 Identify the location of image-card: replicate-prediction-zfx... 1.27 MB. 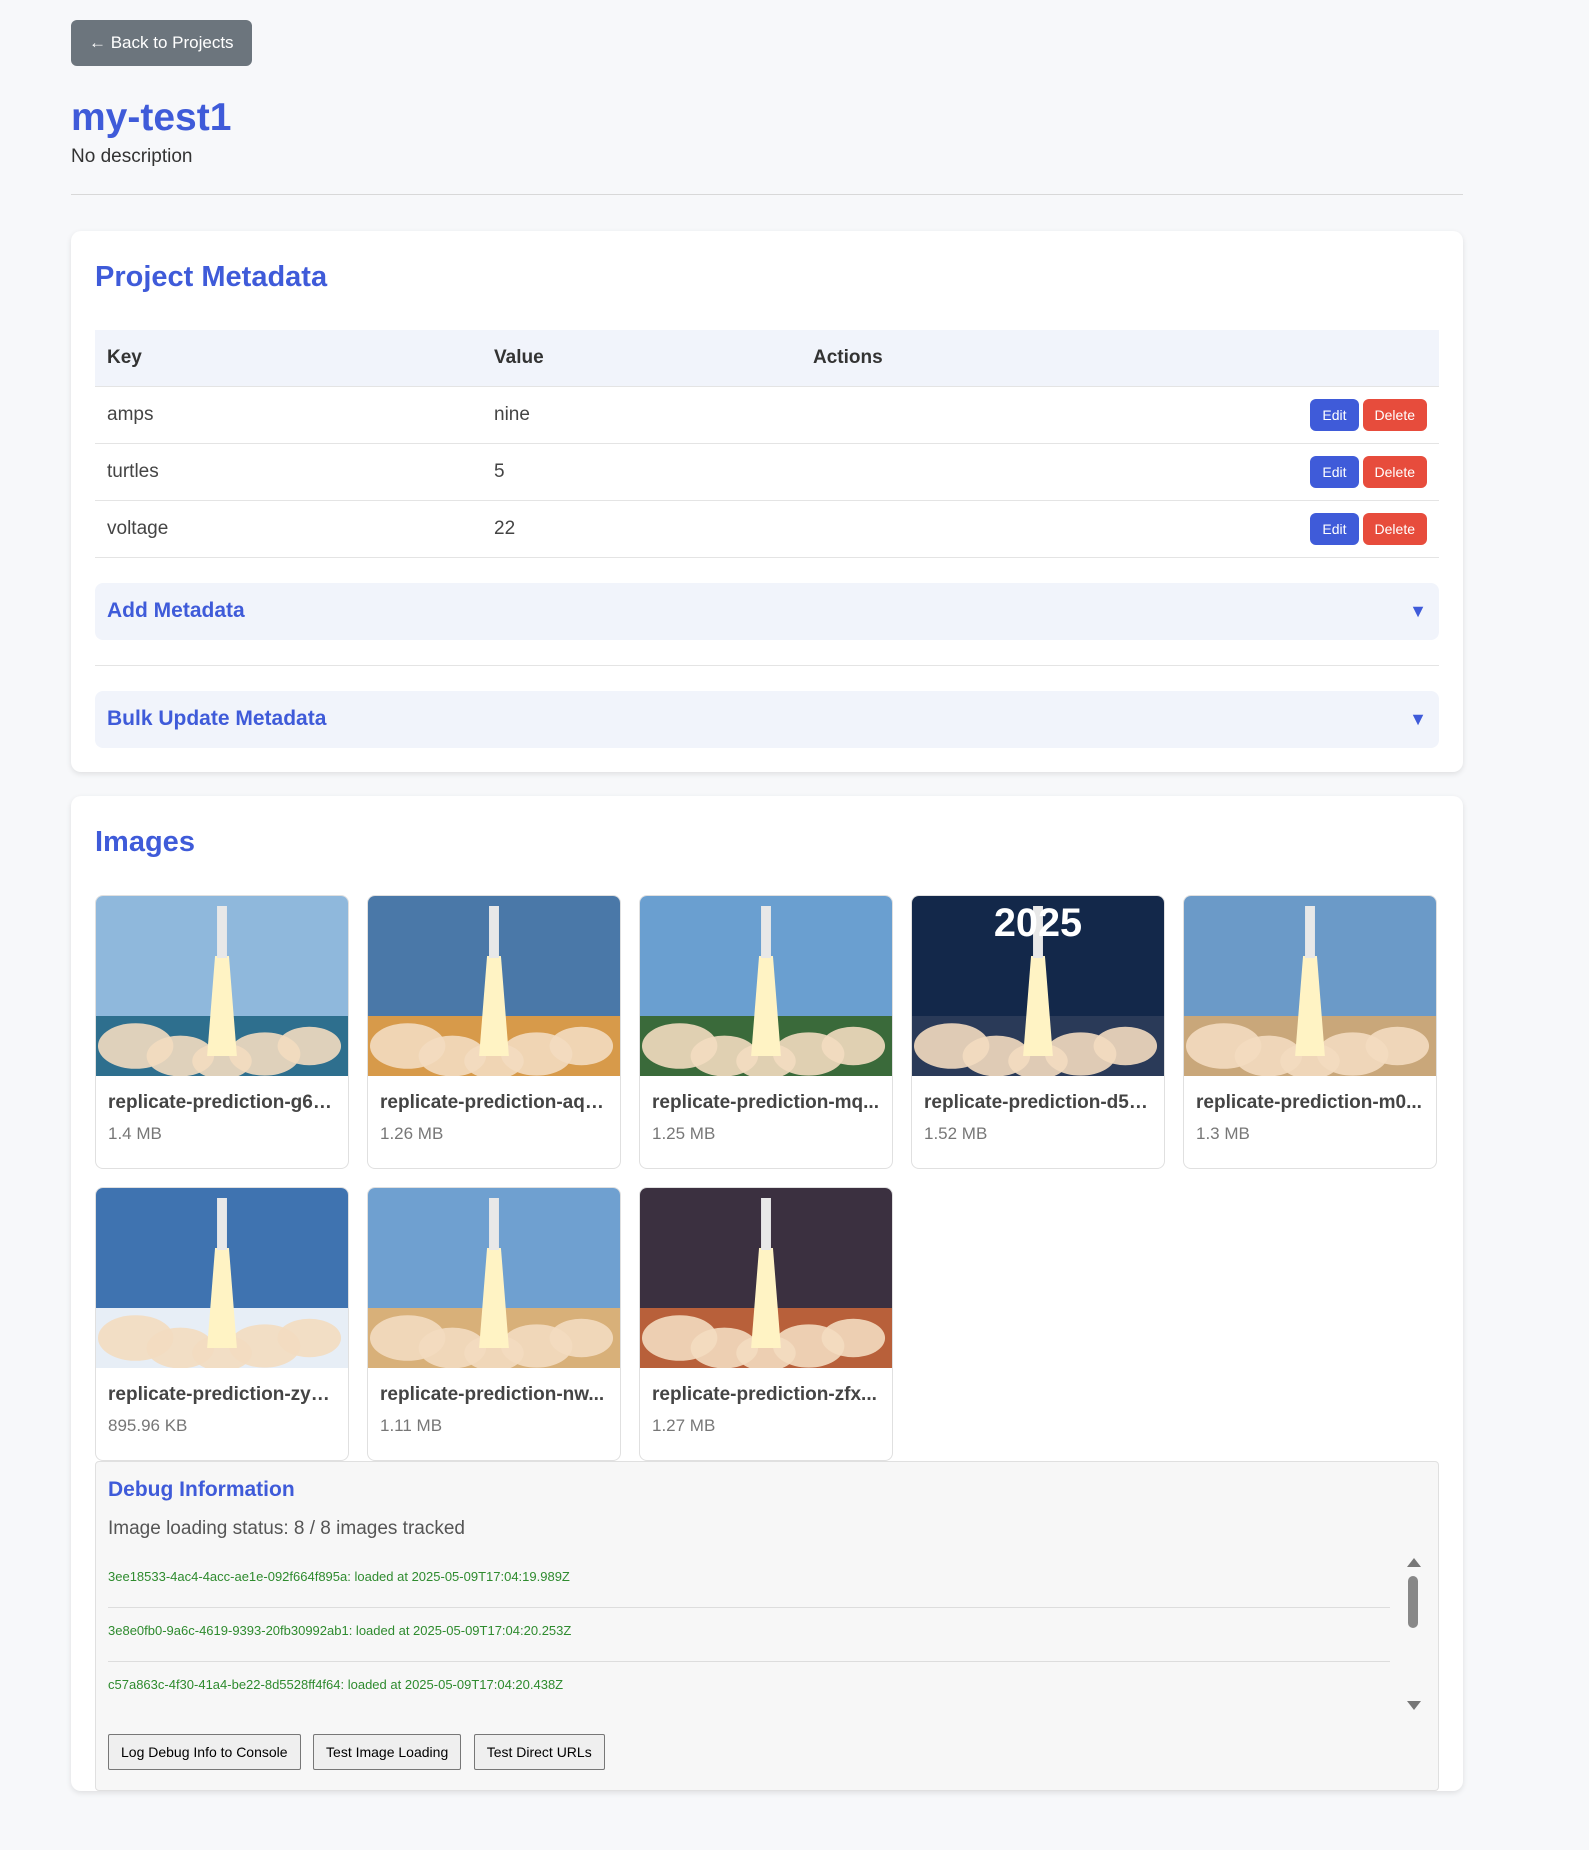
(766, 1323).